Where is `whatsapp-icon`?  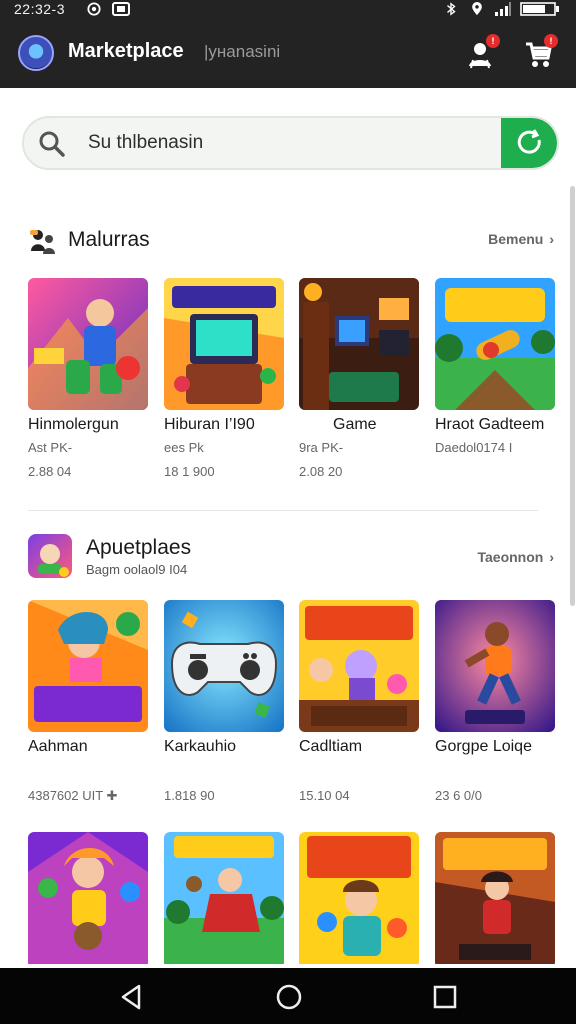
whatsapp-icon is located at coordinates (94, 9).